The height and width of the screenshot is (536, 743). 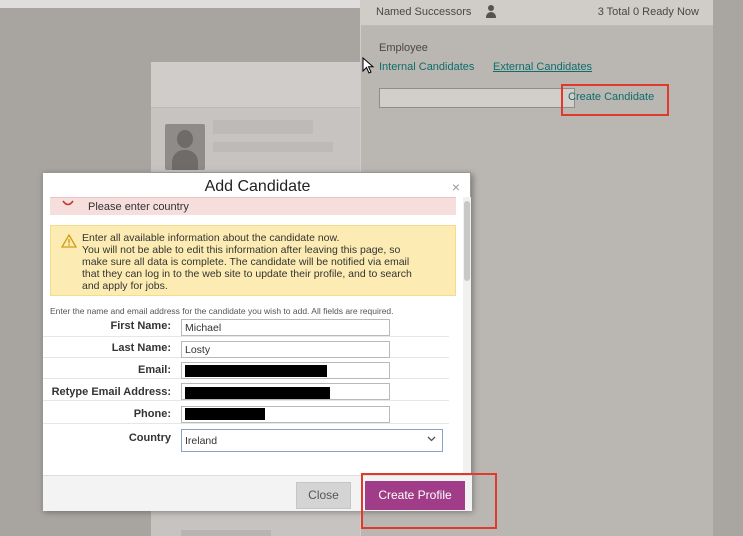 I want to click on error-icon, so click(x=68, y=203).